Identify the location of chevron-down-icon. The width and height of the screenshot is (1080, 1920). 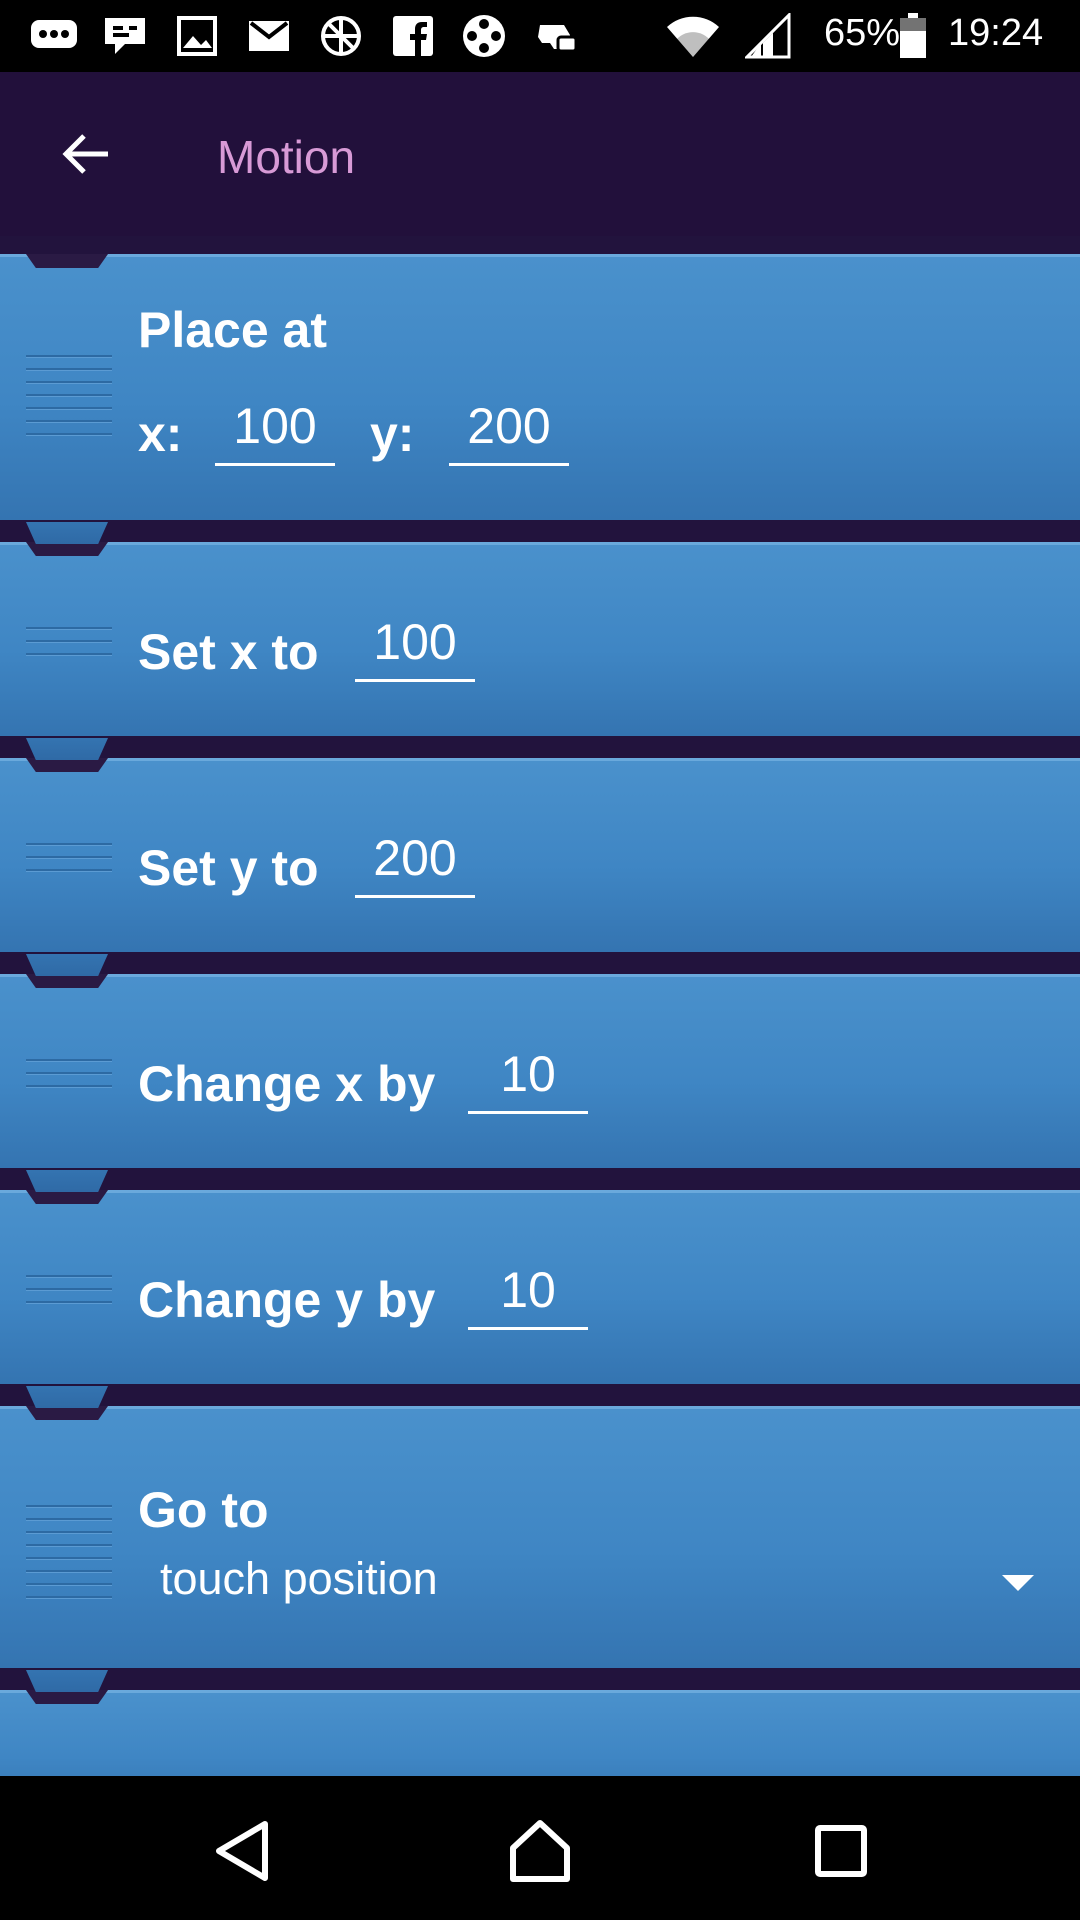
(1018, 1583).